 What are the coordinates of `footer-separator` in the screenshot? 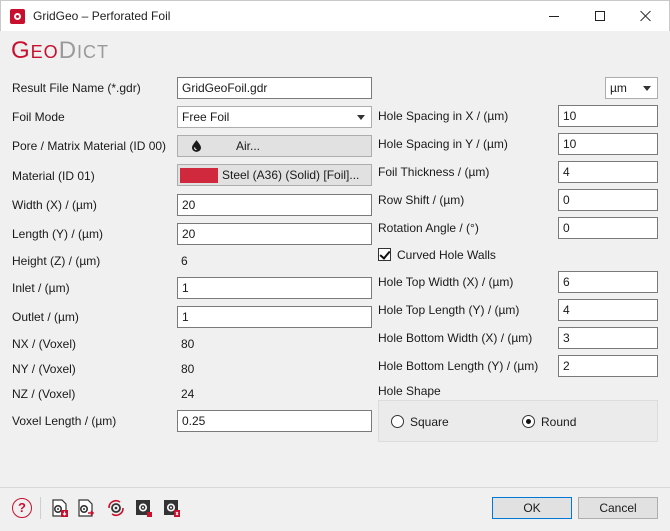 It's located at (335, 487).